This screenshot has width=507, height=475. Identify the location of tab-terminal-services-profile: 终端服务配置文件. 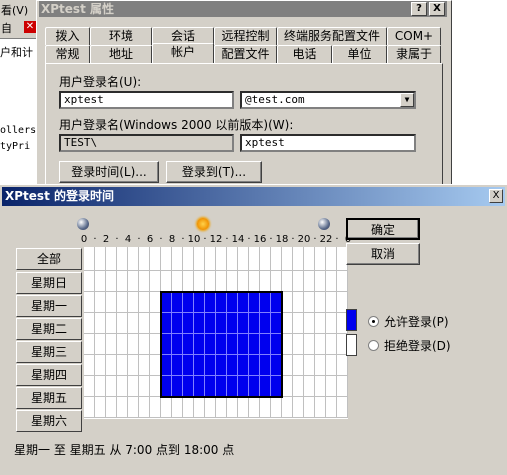
(332, 36).